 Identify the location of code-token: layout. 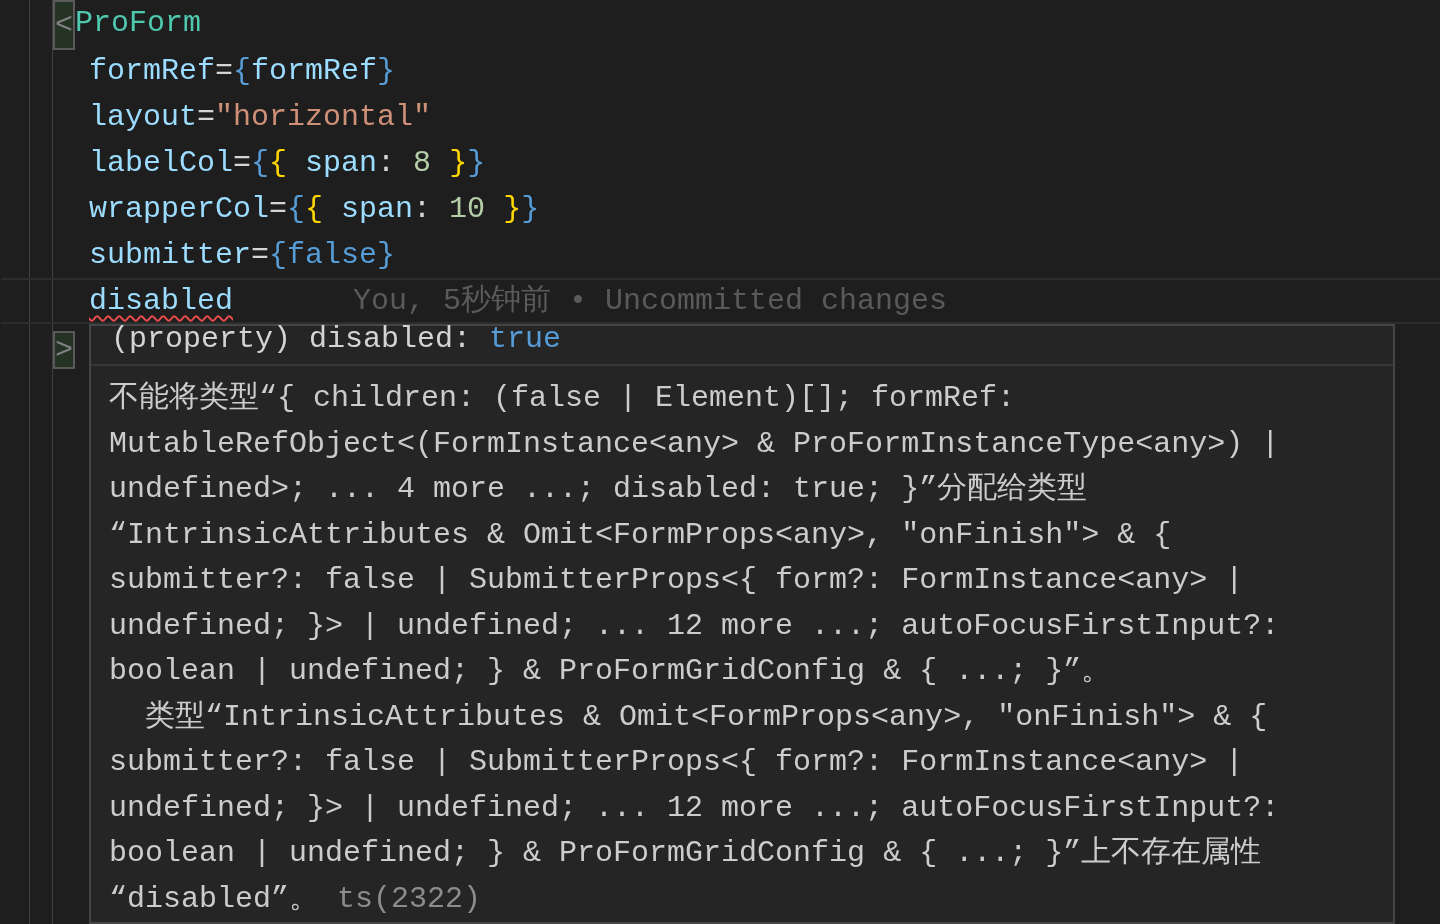
(143, 117).